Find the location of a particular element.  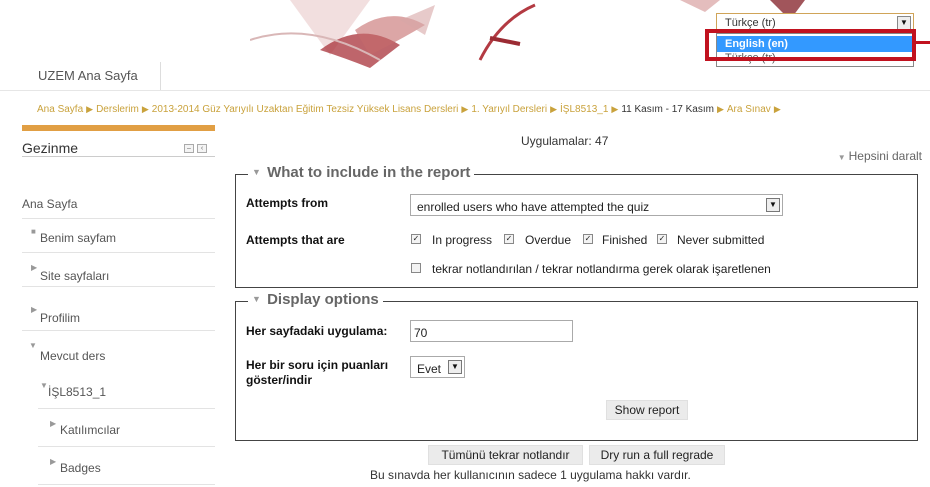

show-report-button: Show report is located at coordinates (647, 410).